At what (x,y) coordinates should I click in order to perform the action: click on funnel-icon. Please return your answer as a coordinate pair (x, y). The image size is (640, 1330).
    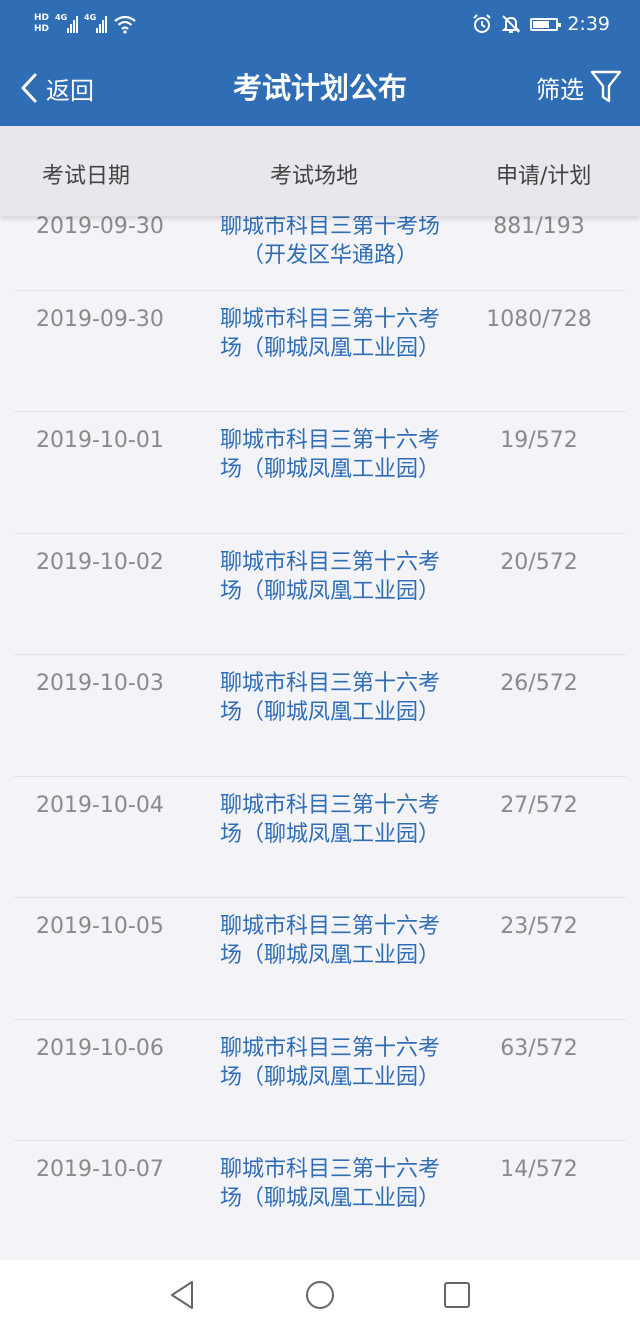
    Looking at the image, I should click on (606, 86).